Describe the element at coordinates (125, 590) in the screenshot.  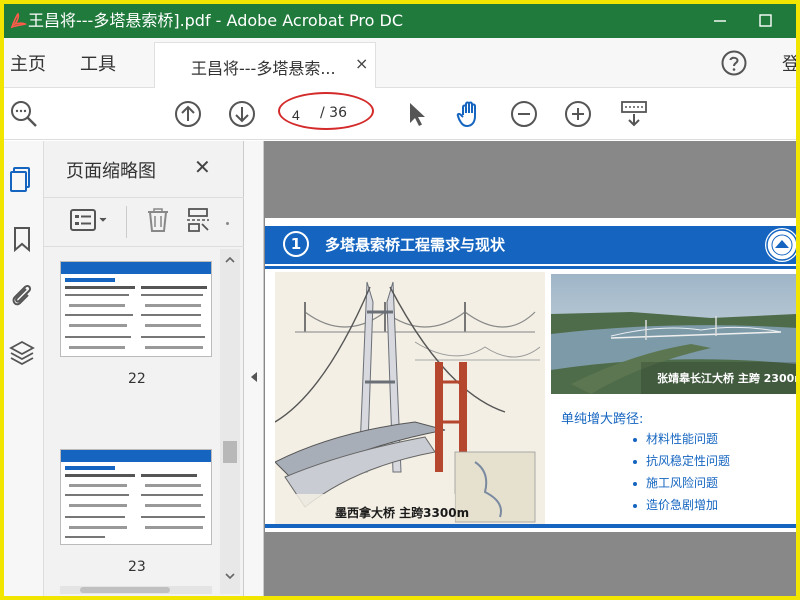
I see `horizontal-scrollbar-thumb` at that location.